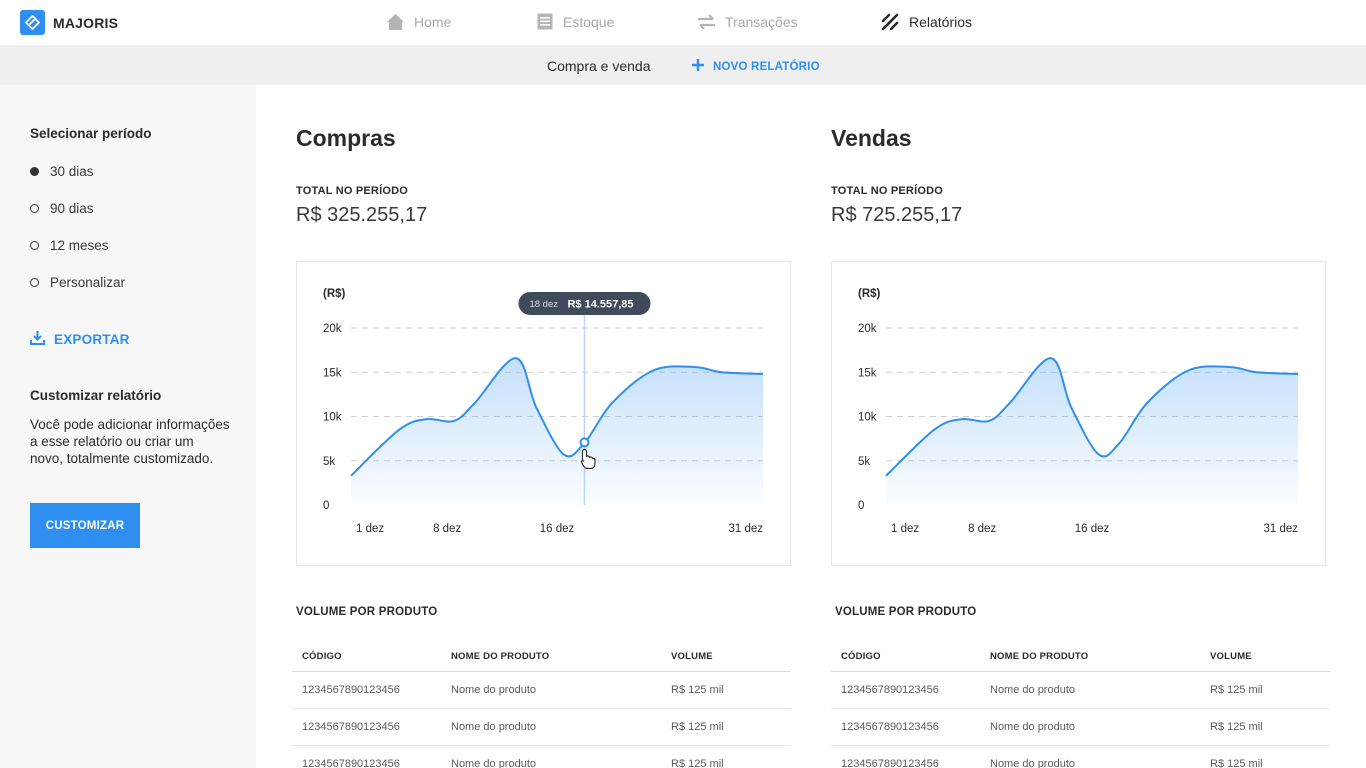  Describe the element at coordinates (37, 339) in the screenshot. I see `download-icon` at that location.